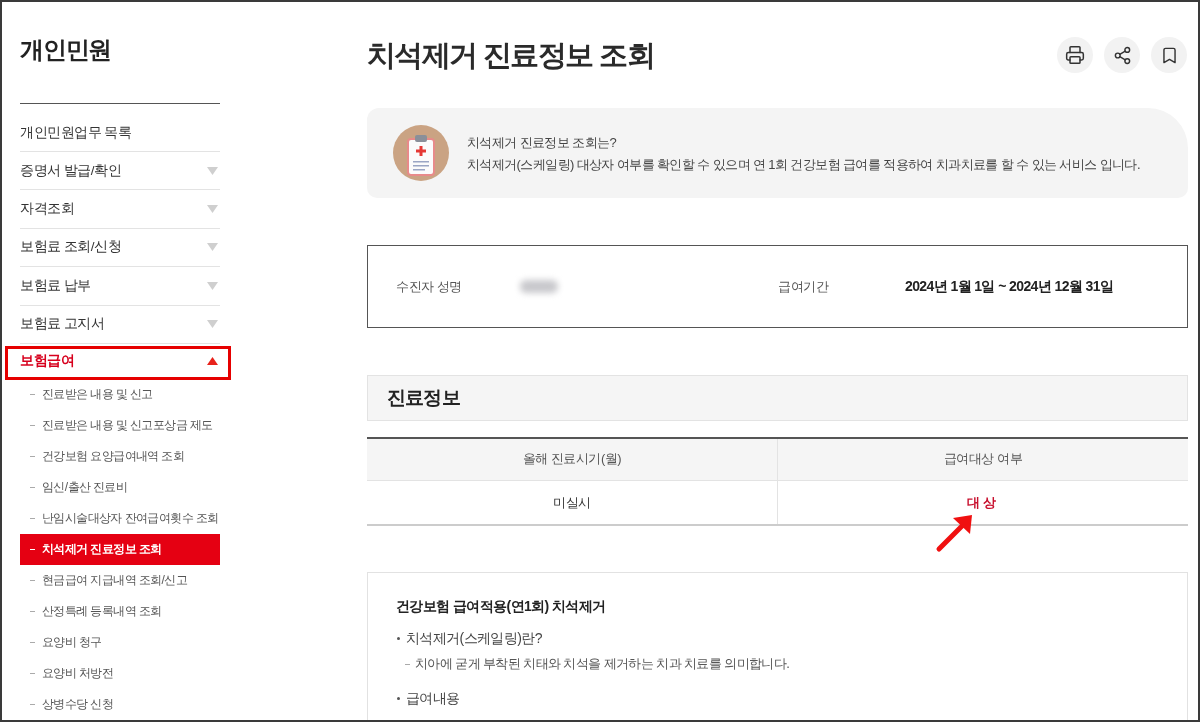 The height and width of the screenshot is (722, 1200). Describe the element at coordinates (120, 580) in the screenshot. I see `sidebar-subitem: 현금급여 지급내역 조회/신고` at that location.